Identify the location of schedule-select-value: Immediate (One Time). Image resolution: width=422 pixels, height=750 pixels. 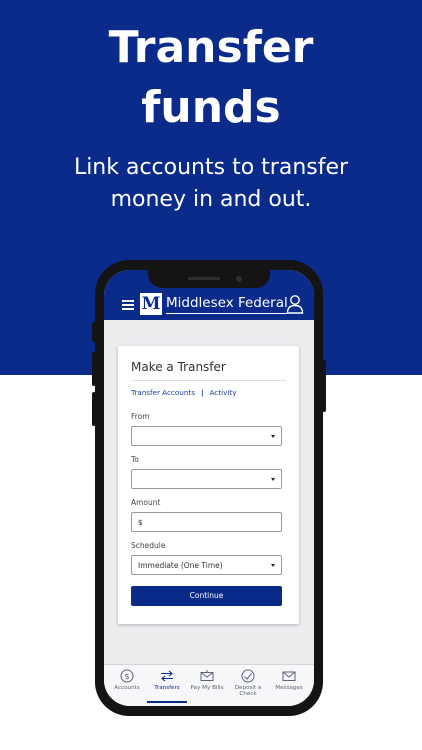
(180, 565).